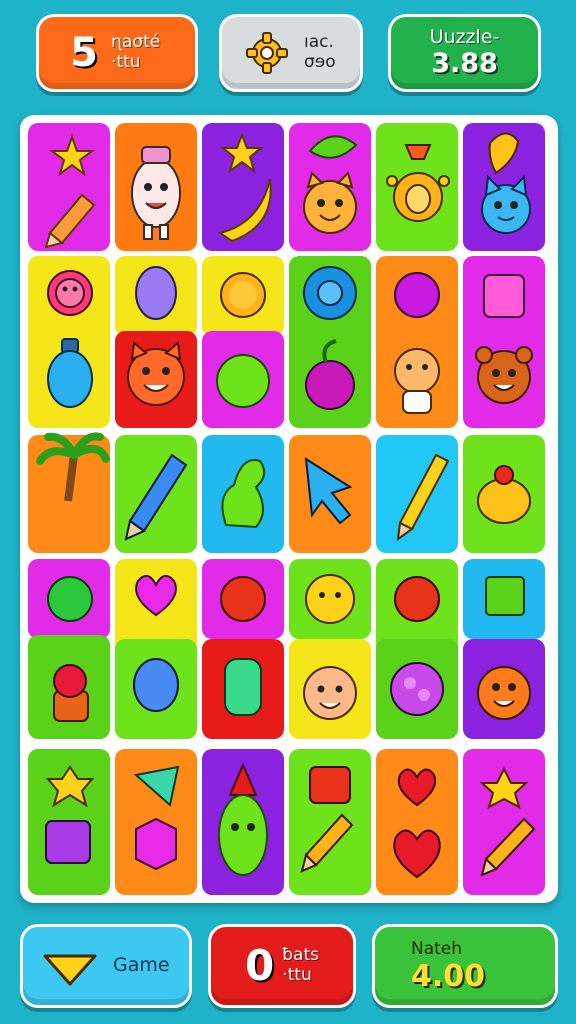  I want to click on match-score: 4.00, so click(448, 976).